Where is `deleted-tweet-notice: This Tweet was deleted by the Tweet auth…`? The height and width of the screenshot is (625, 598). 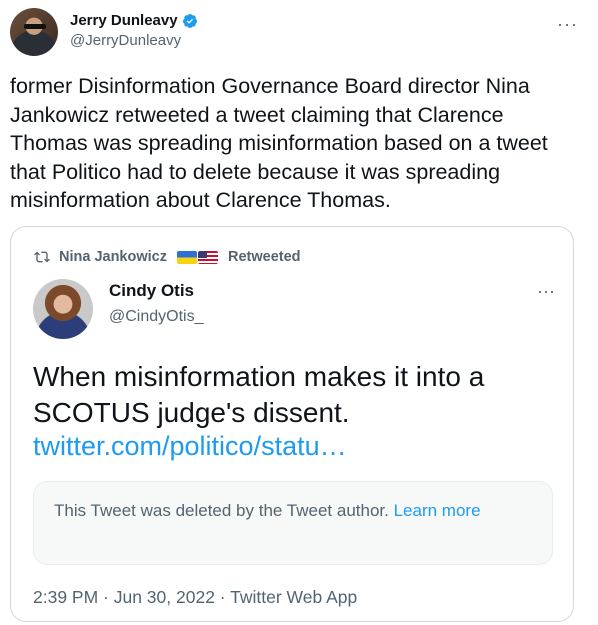
deleted-tweet-notice: This Tweet was deleted by the Tweet auth… is located at coordinates (293, 523).